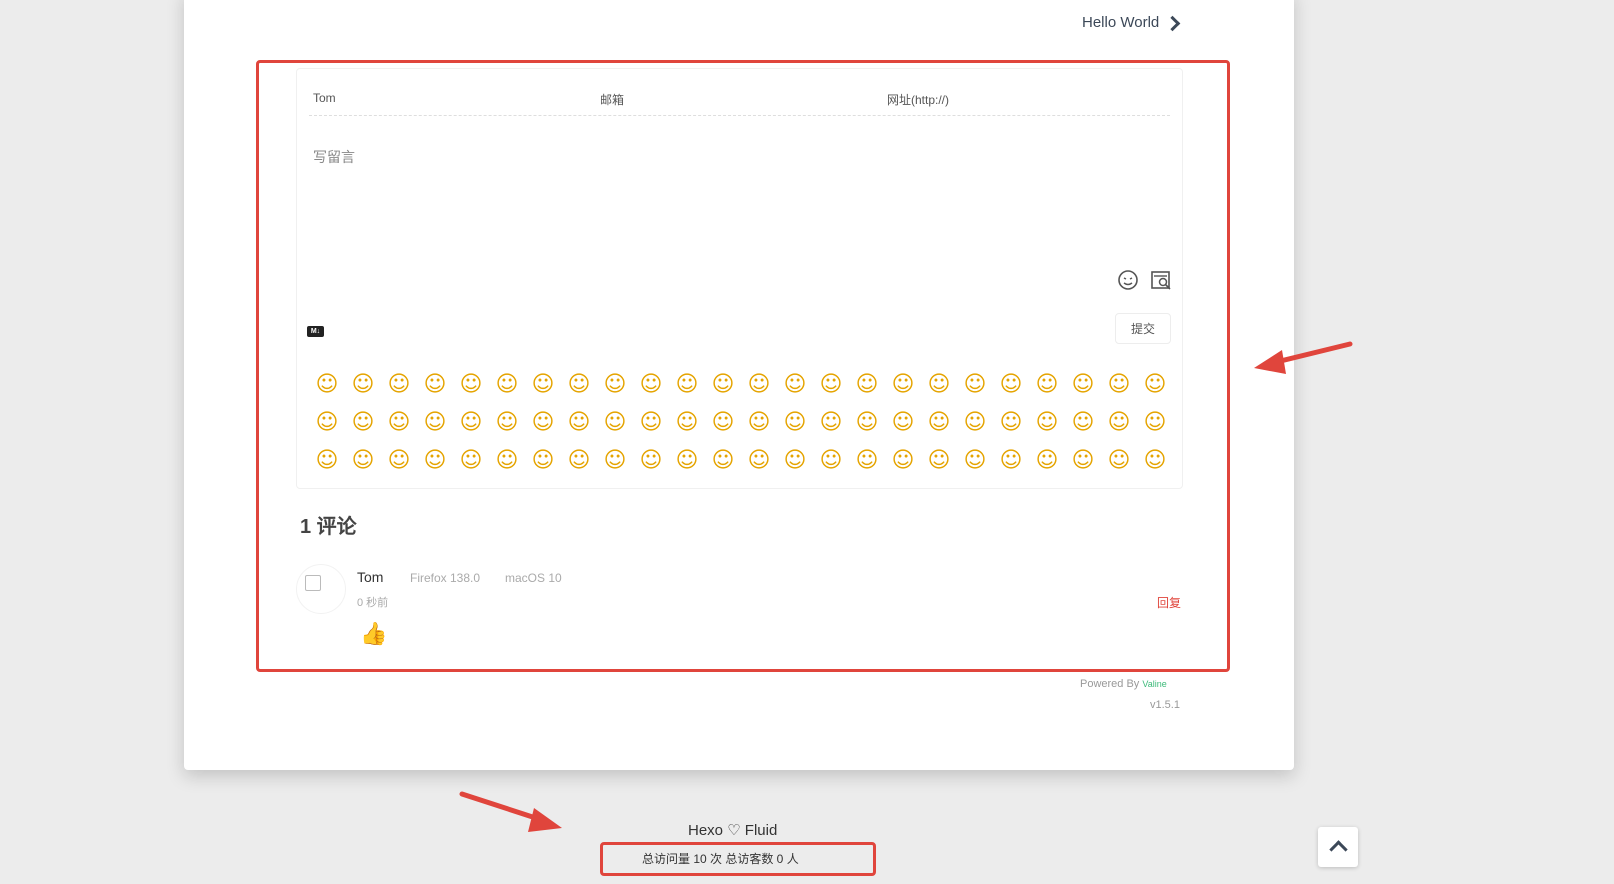  Describe the element at coordinates (1128, 280) in the screenshot. I see `emoji-picker-icon` at that location.